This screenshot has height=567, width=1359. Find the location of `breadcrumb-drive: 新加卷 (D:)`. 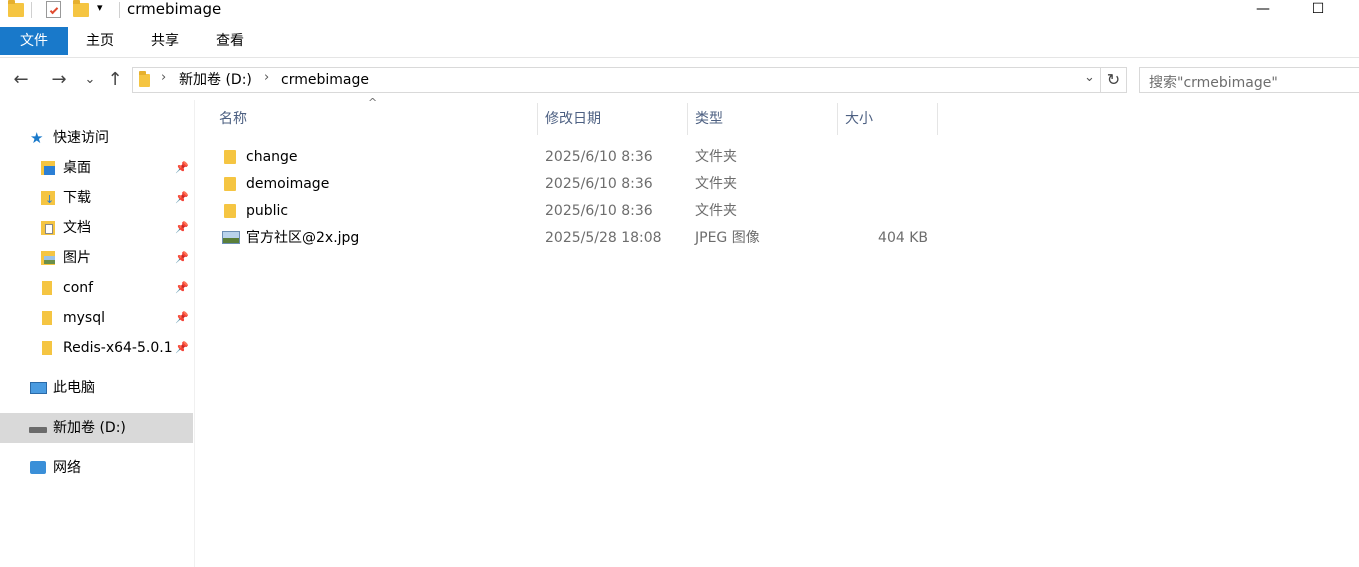

breadcrumb-drive: 新加卷 (D:) is located at coordinates (215, 80).